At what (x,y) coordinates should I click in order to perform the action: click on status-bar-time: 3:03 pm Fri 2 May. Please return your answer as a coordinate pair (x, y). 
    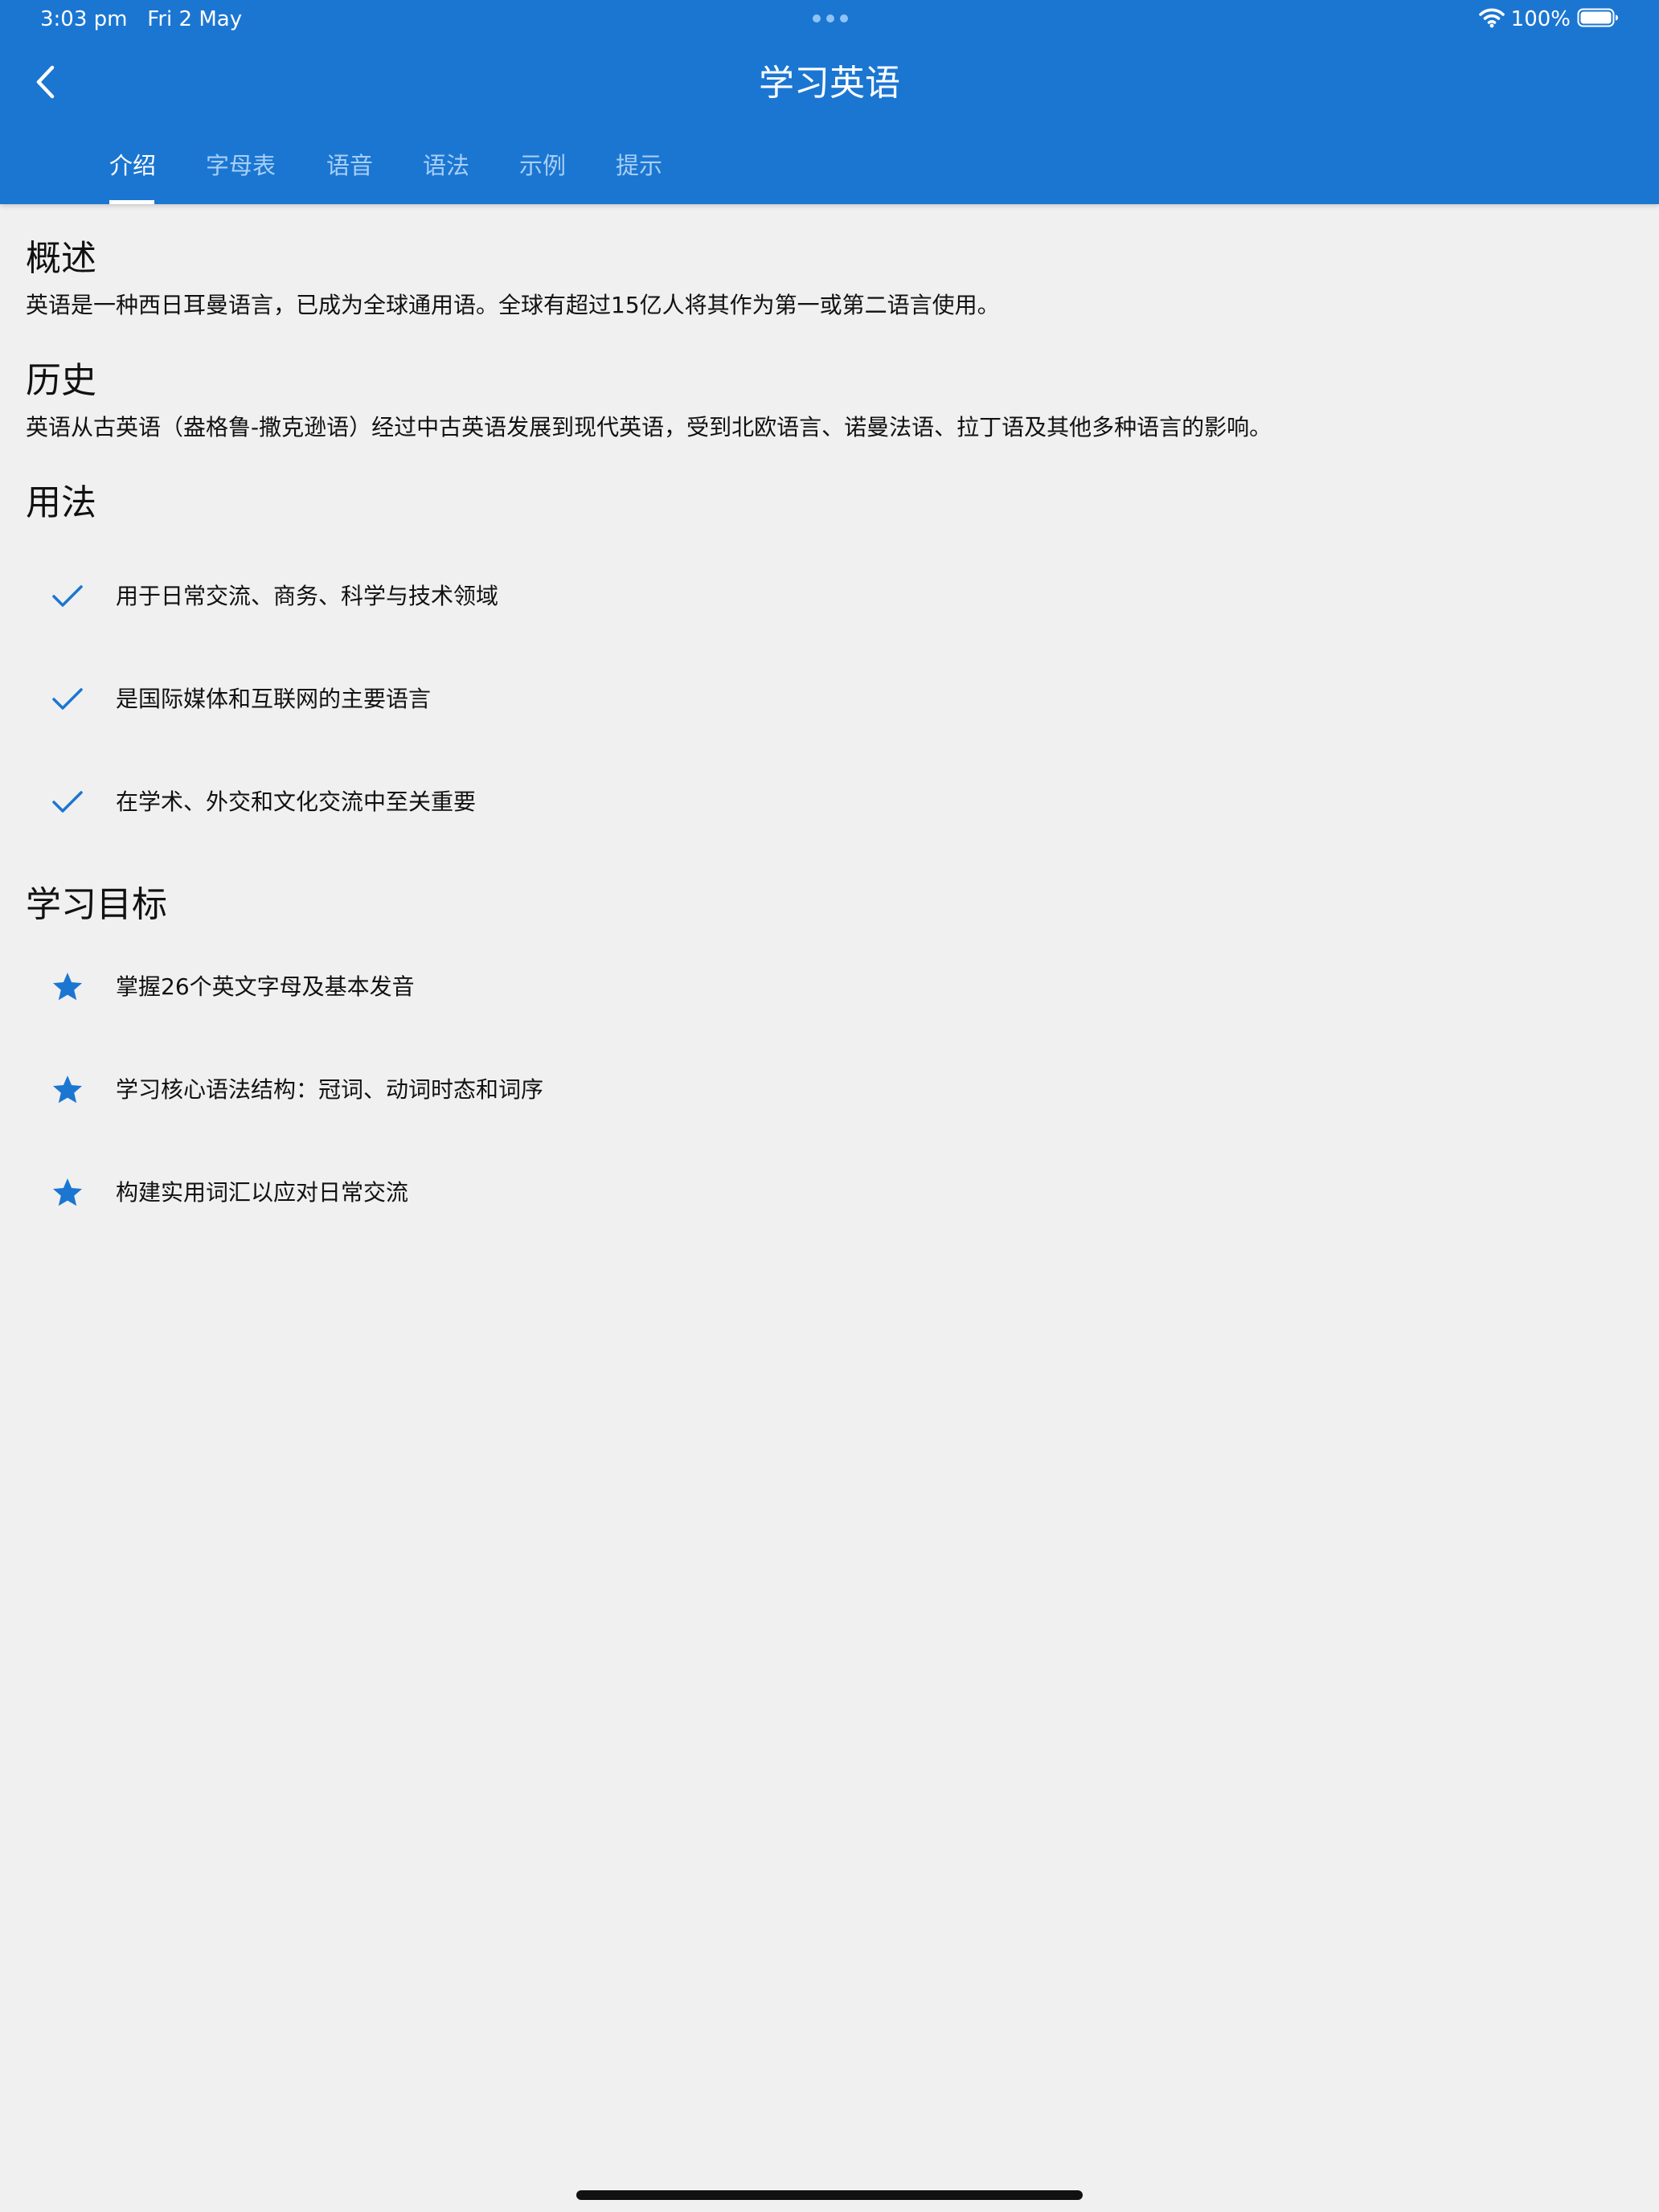
    Looking at the image, I should click on (141, 19).